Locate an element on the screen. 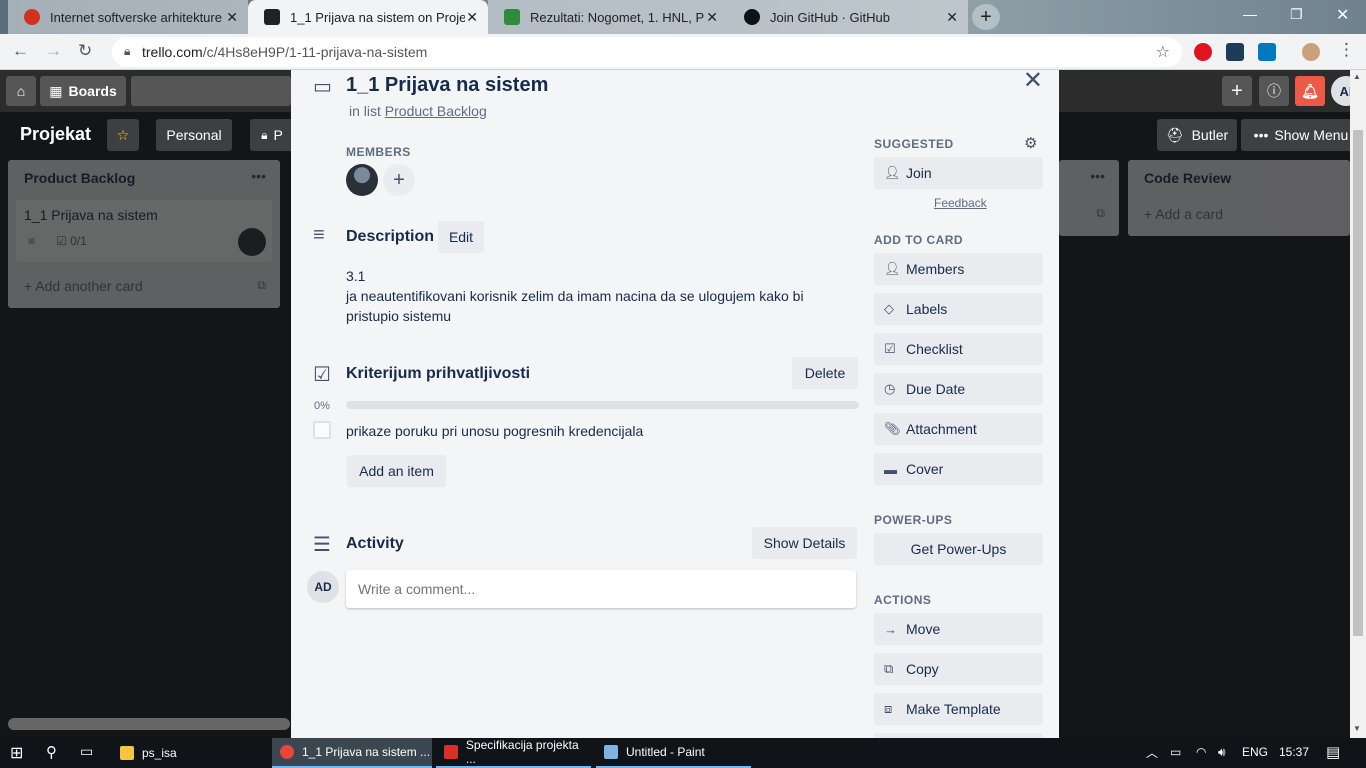 This screenshot has height=768, width=1366. add-member-button: + is located at coordinates (399, 180).